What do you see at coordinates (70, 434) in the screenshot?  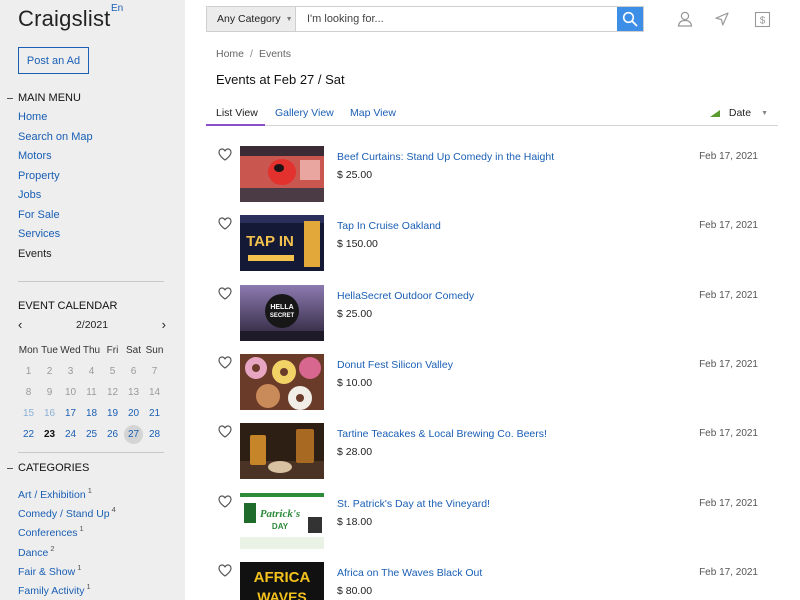 I see `calendar-day: 24` at bounding box center [70, 434].